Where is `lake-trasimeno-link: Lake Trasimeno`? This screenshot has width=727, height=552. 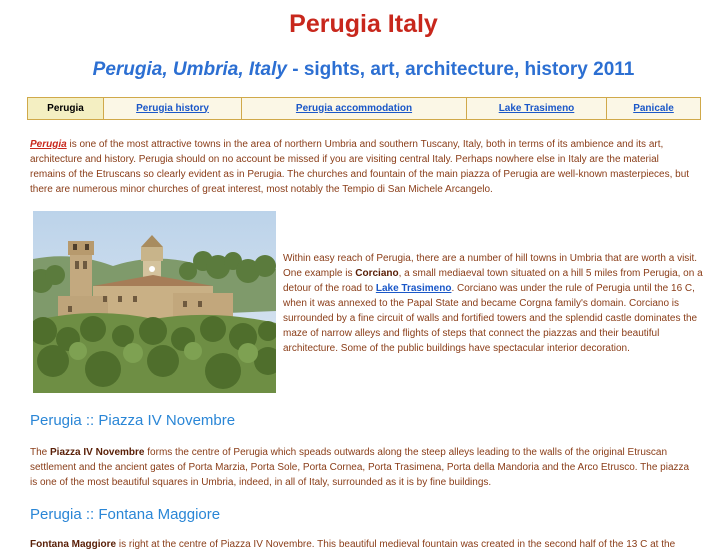
lake-trasimeno-link: Lake Trasimeno is located at coordinates (414, 288).